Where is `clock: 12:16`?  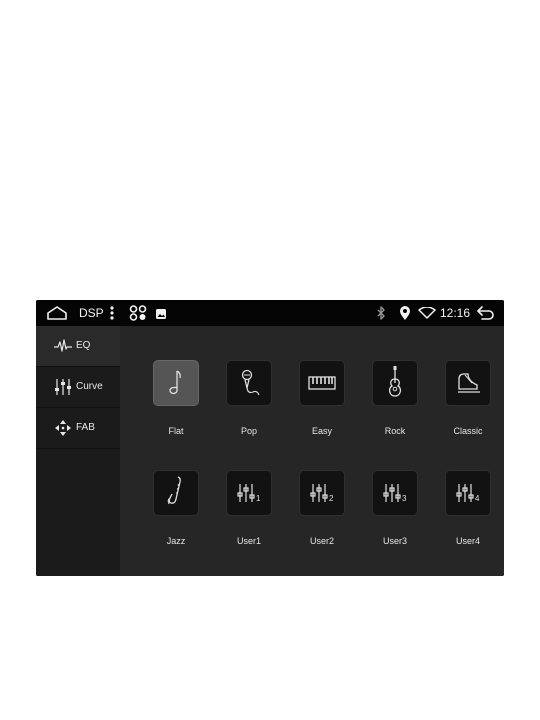 clock: 12:16 is located at coordinates (455, 313).